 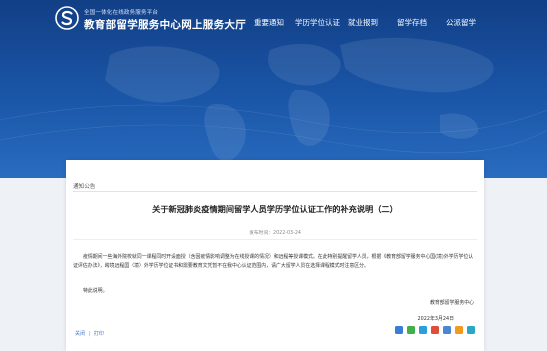 I want to click on share-bar, so click(x=435, y=330).